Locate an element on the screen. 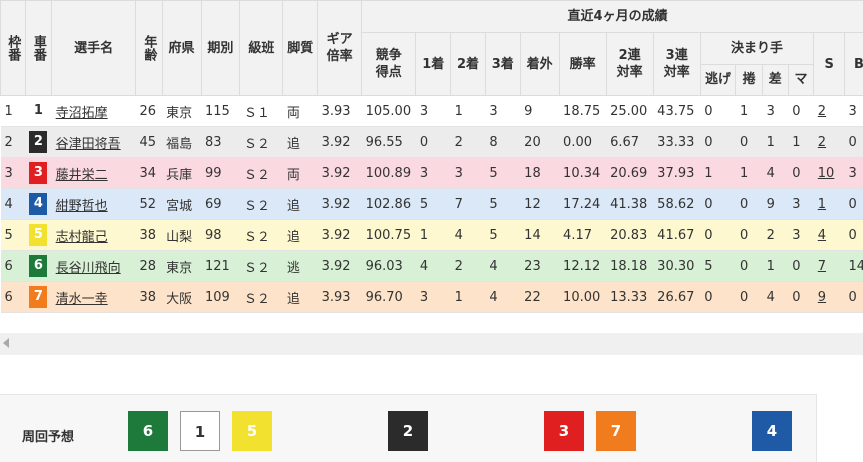 The image size is (863, 462). header-waku: 枠番 is located at coordinates (13, 48).